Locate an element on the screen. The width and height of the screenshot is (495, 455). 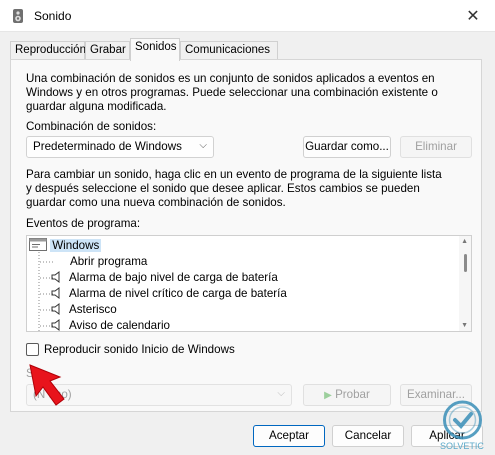
scroll-up-icon: ▲ is located at coordinates (464, 241).